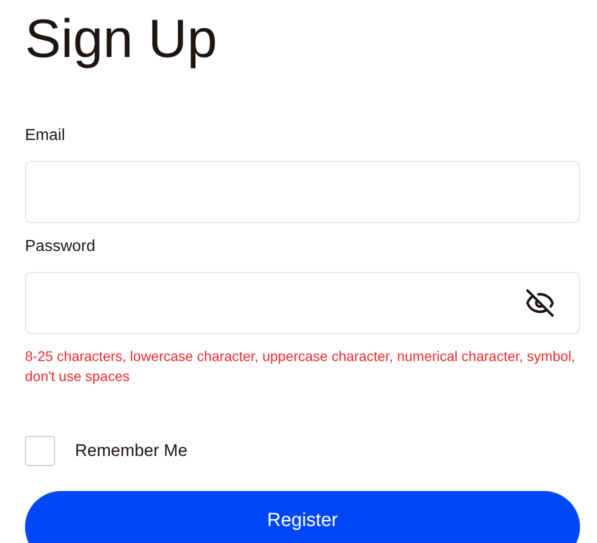  Describe the element at coordinates (302, 517) in the screenshot. I see `register-button: Register` at that location.